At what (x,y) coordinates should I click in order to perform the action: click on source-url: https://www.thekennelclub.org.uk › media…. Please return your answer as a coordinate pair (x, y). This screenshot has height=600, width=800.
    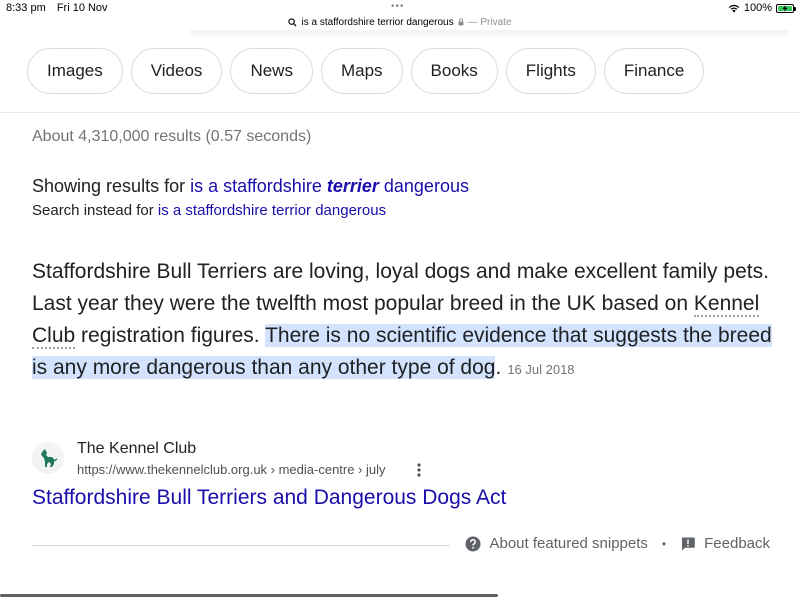
    Looking at the image, I should click on (231, 469).